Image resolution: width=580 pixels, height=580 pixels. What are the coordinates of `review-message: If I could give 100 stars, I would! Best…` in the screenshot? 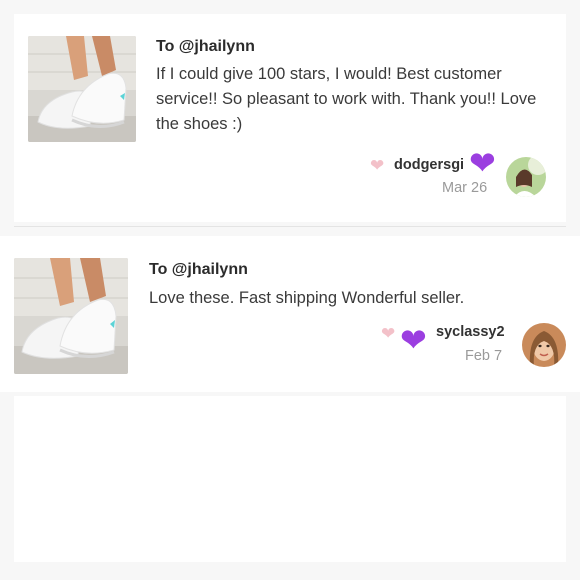 It's located at (346, 99).